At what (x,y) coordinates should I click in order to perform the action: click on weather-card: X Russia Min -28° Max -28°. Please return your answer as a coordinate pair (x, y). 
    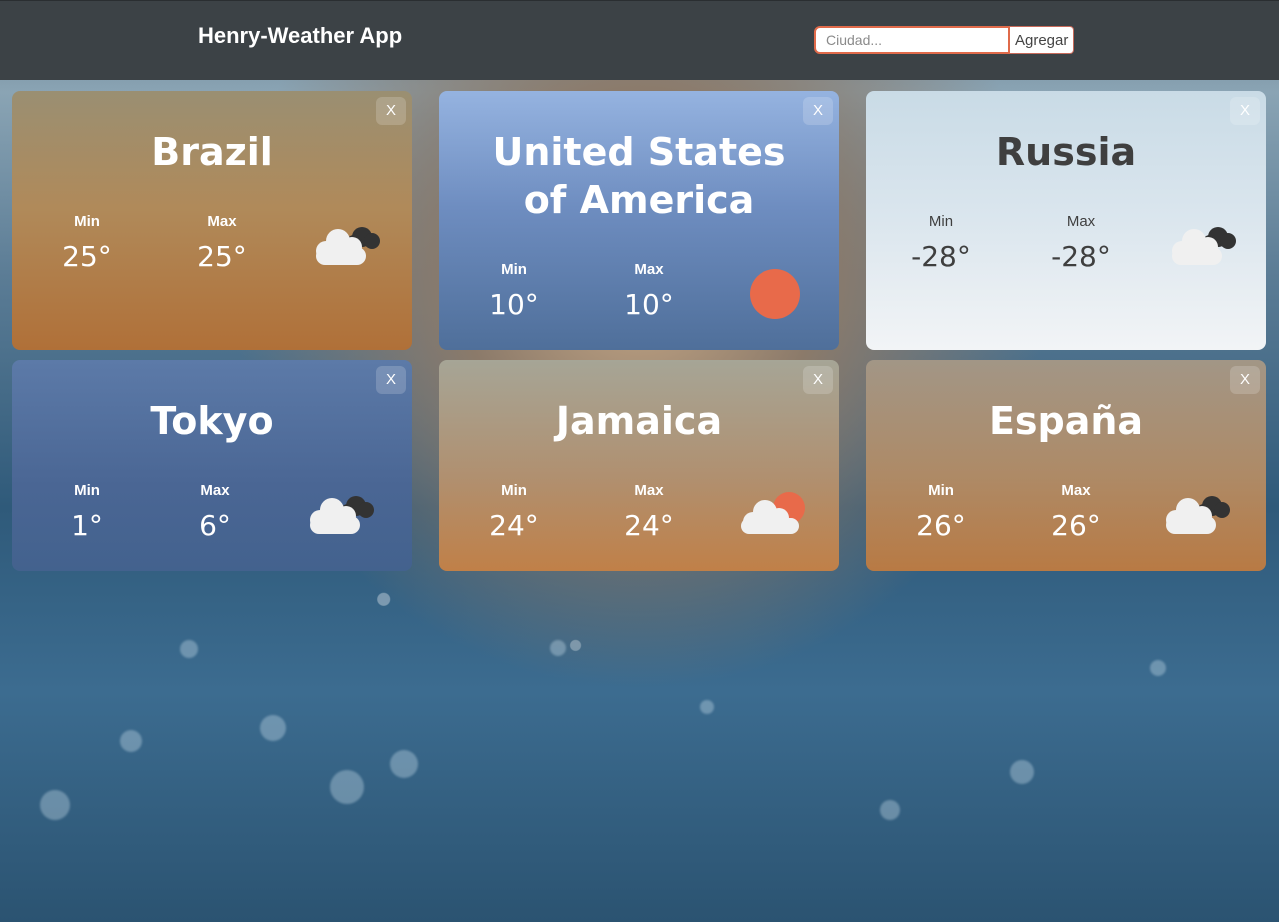
    Looking at the image, I should click on (1066, 220).